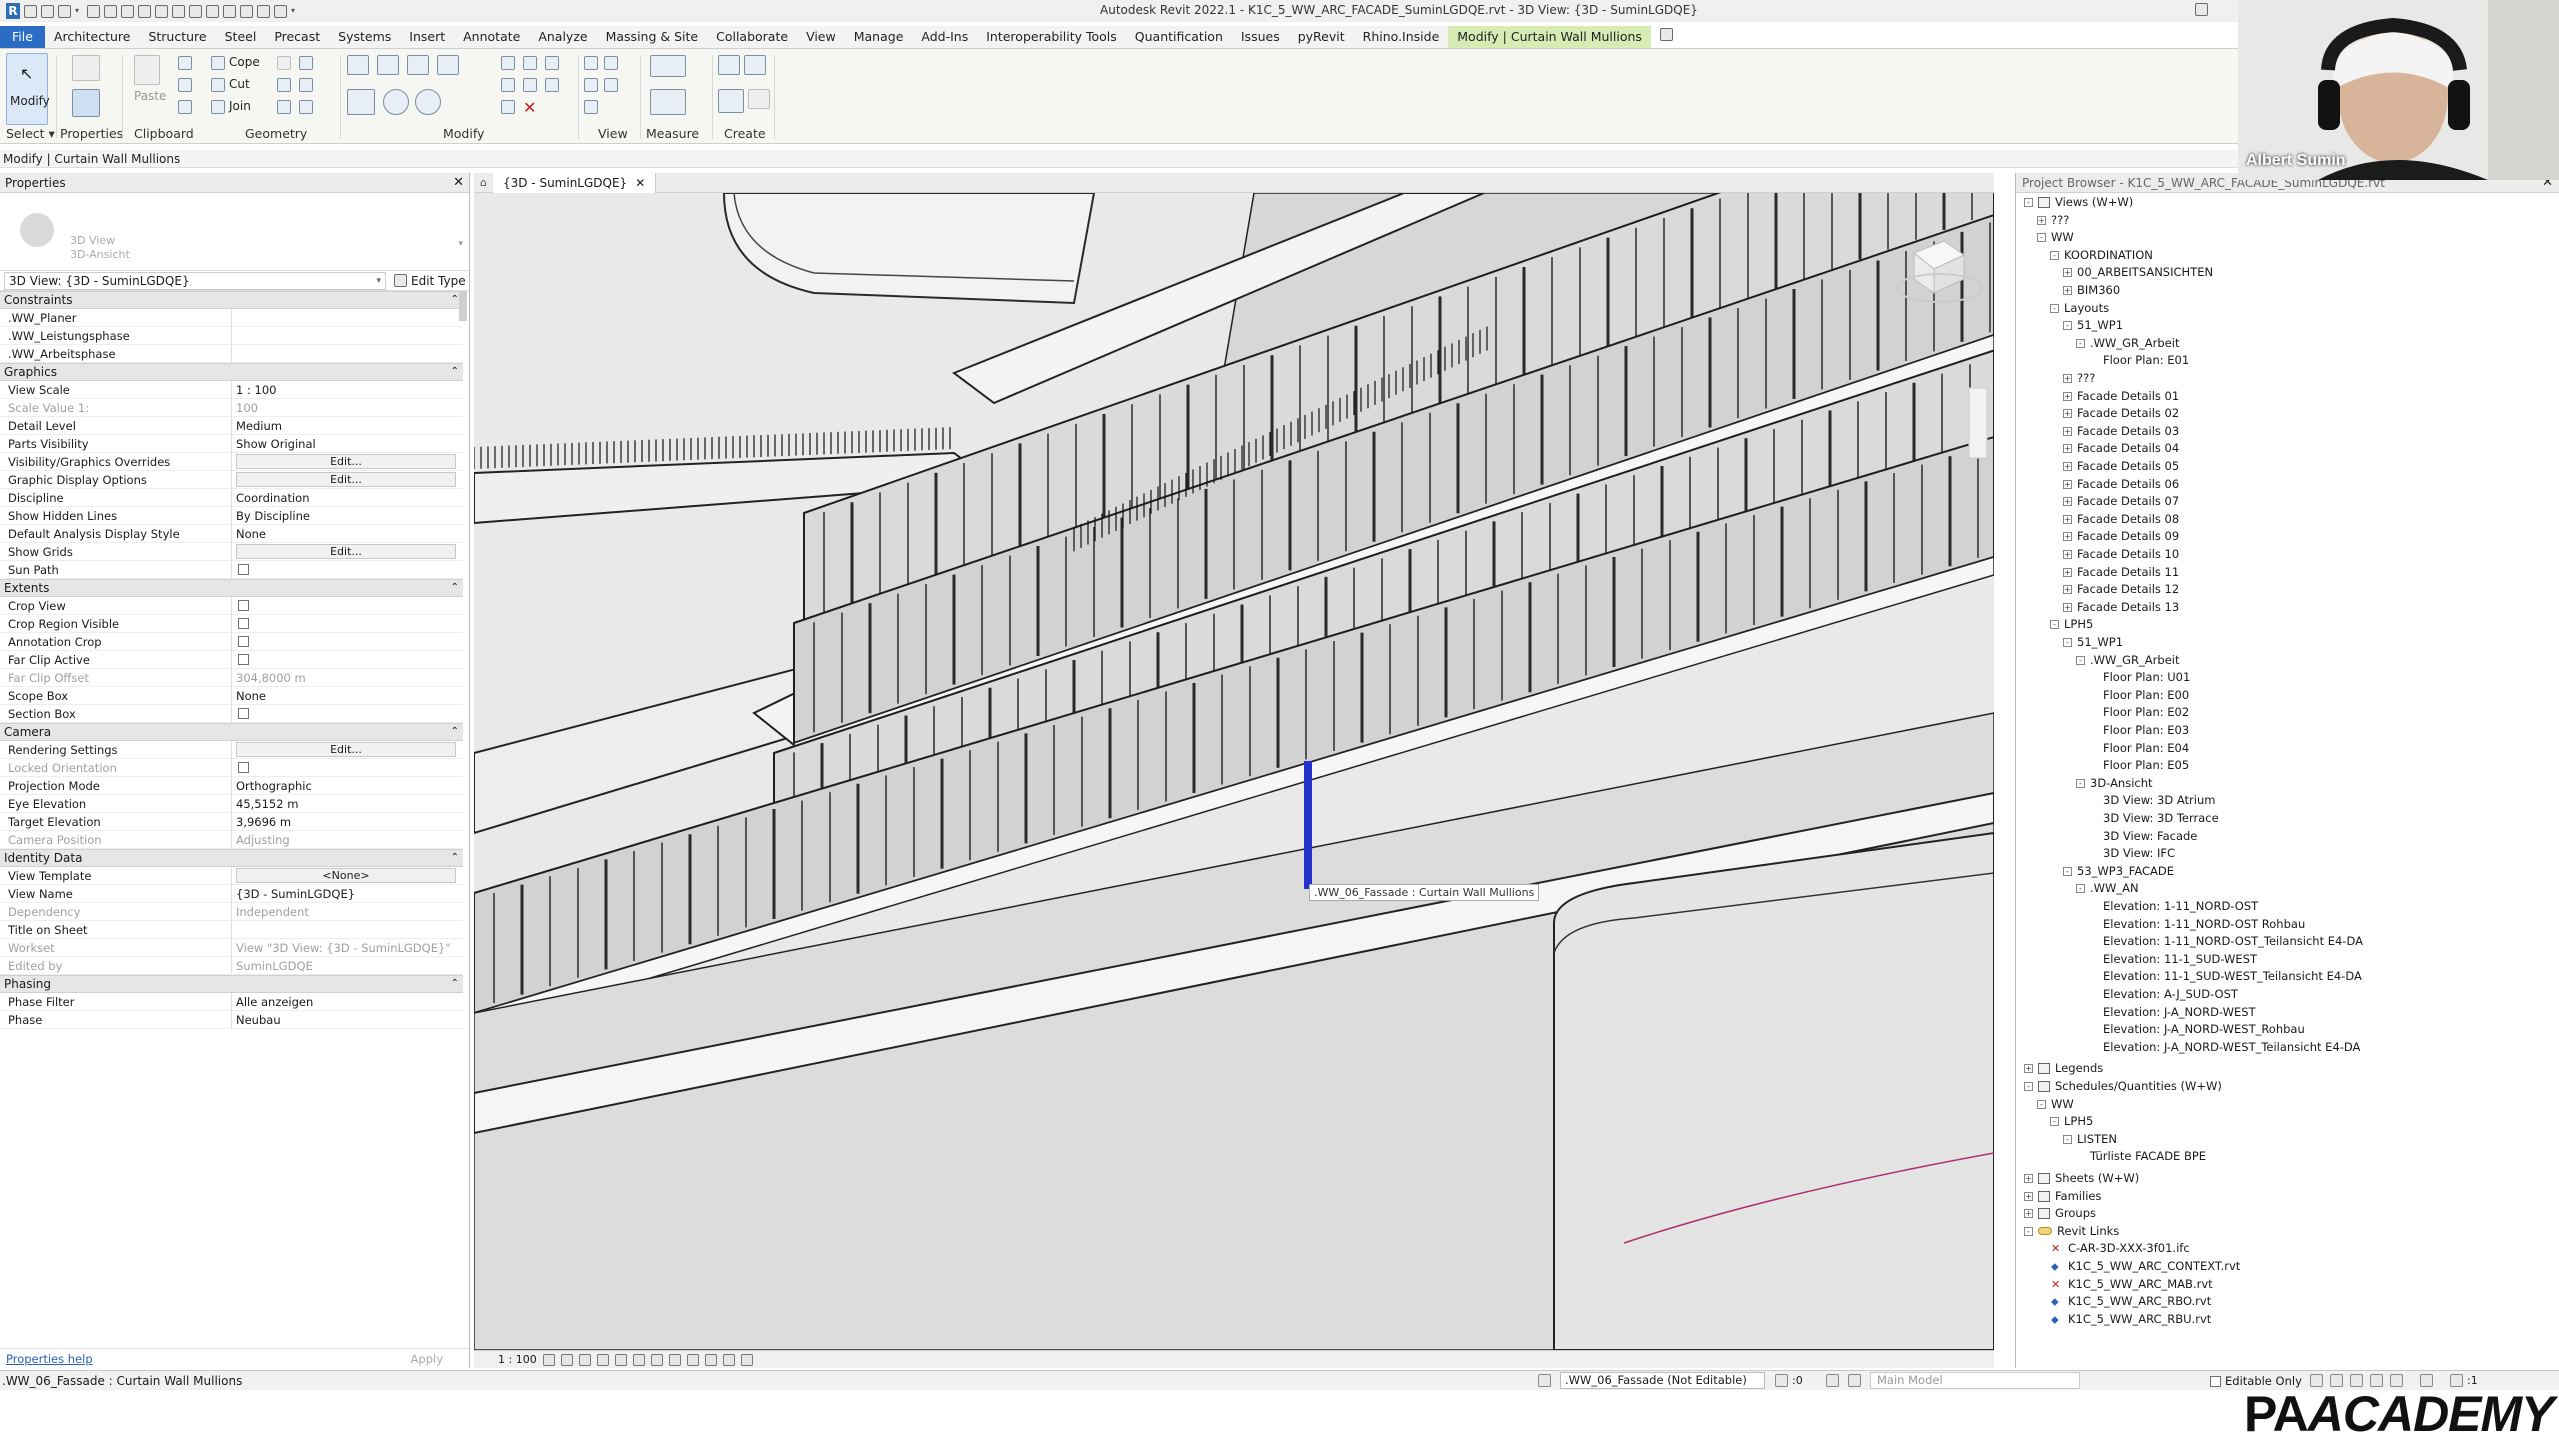 Image resolution: width=2559 pixels, height=1439 pixels. I want to click on match-type-icon, so click(185, 107).